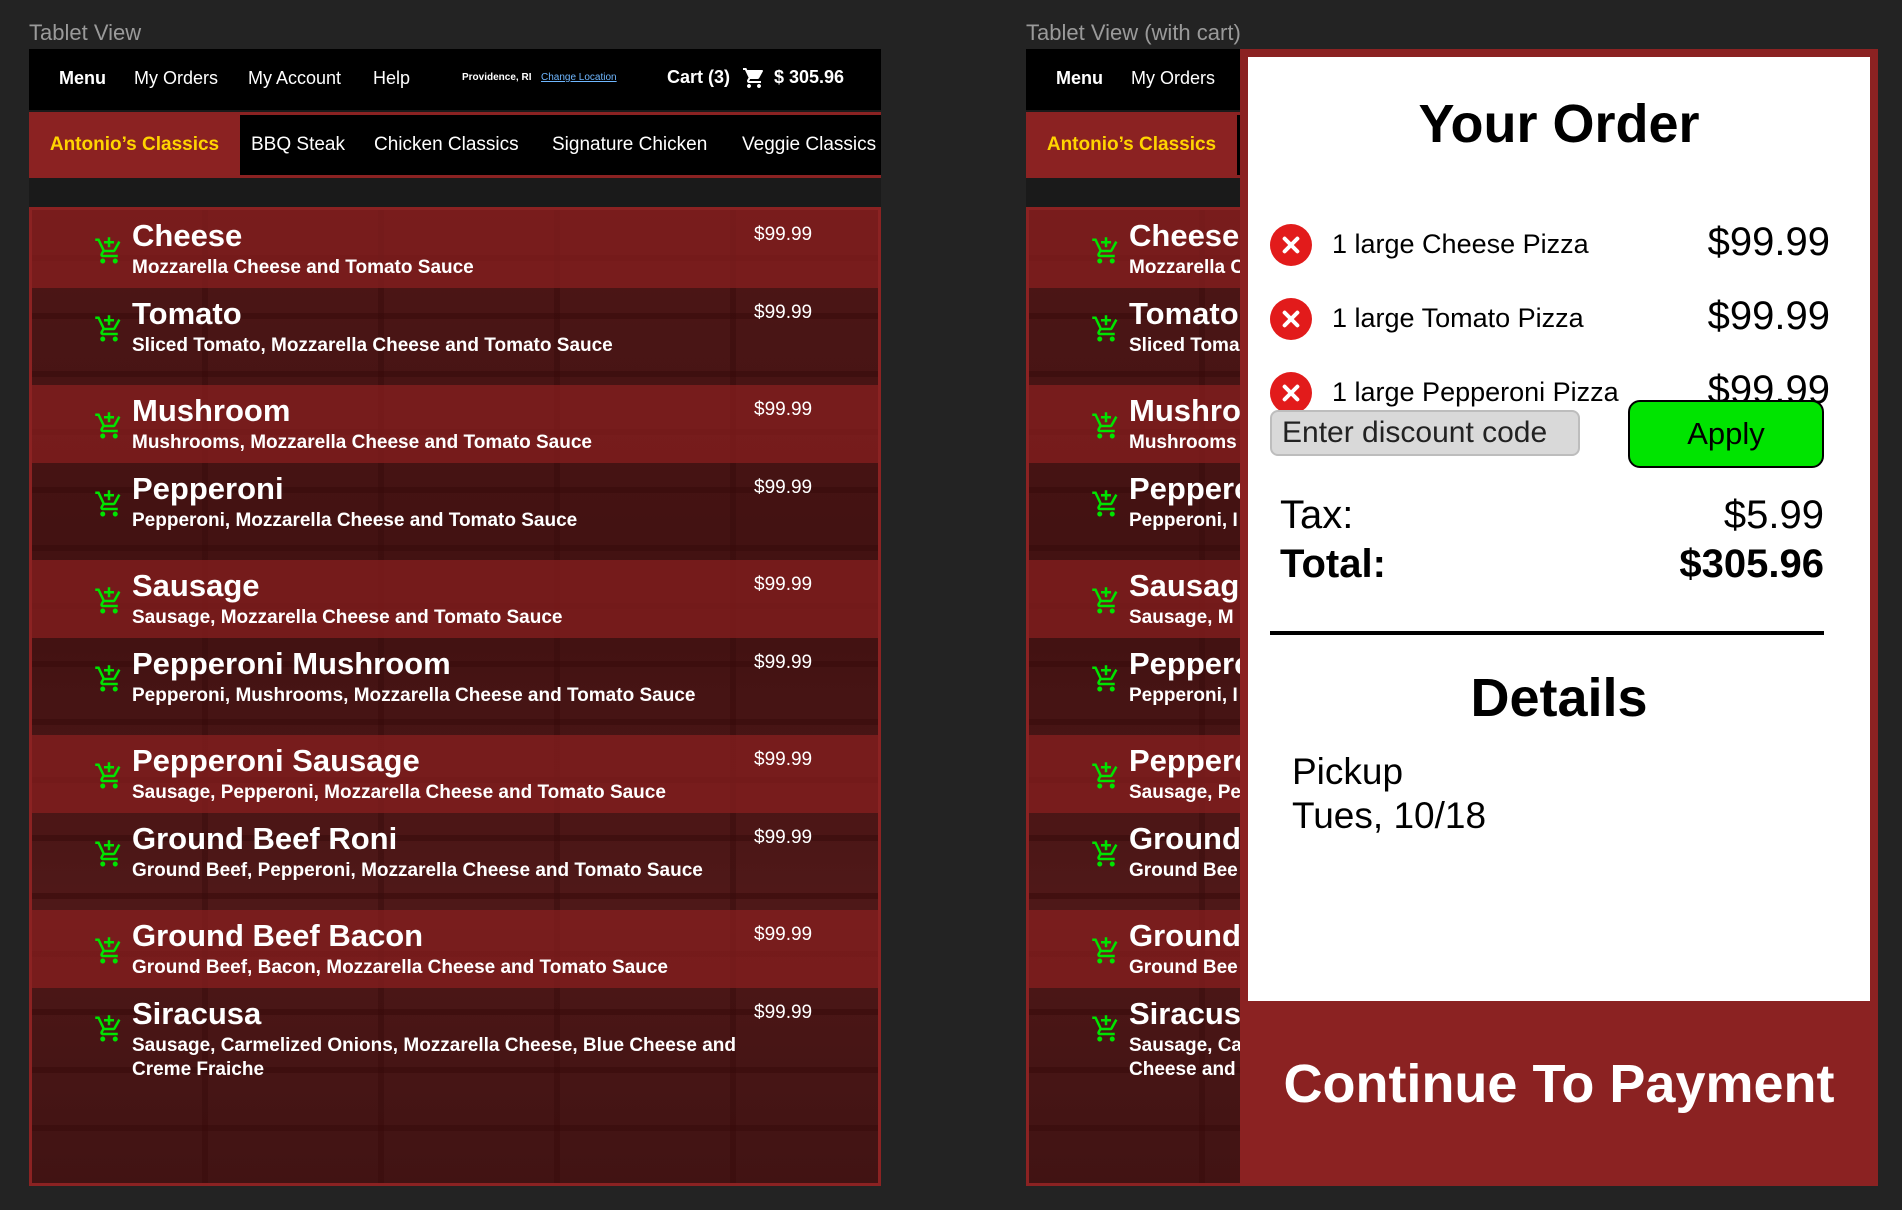  What do you see at coordinates (1193, 585) in the screenshot?
I see `menu-item-name: Sausage` at bounding box center [1193, 585].